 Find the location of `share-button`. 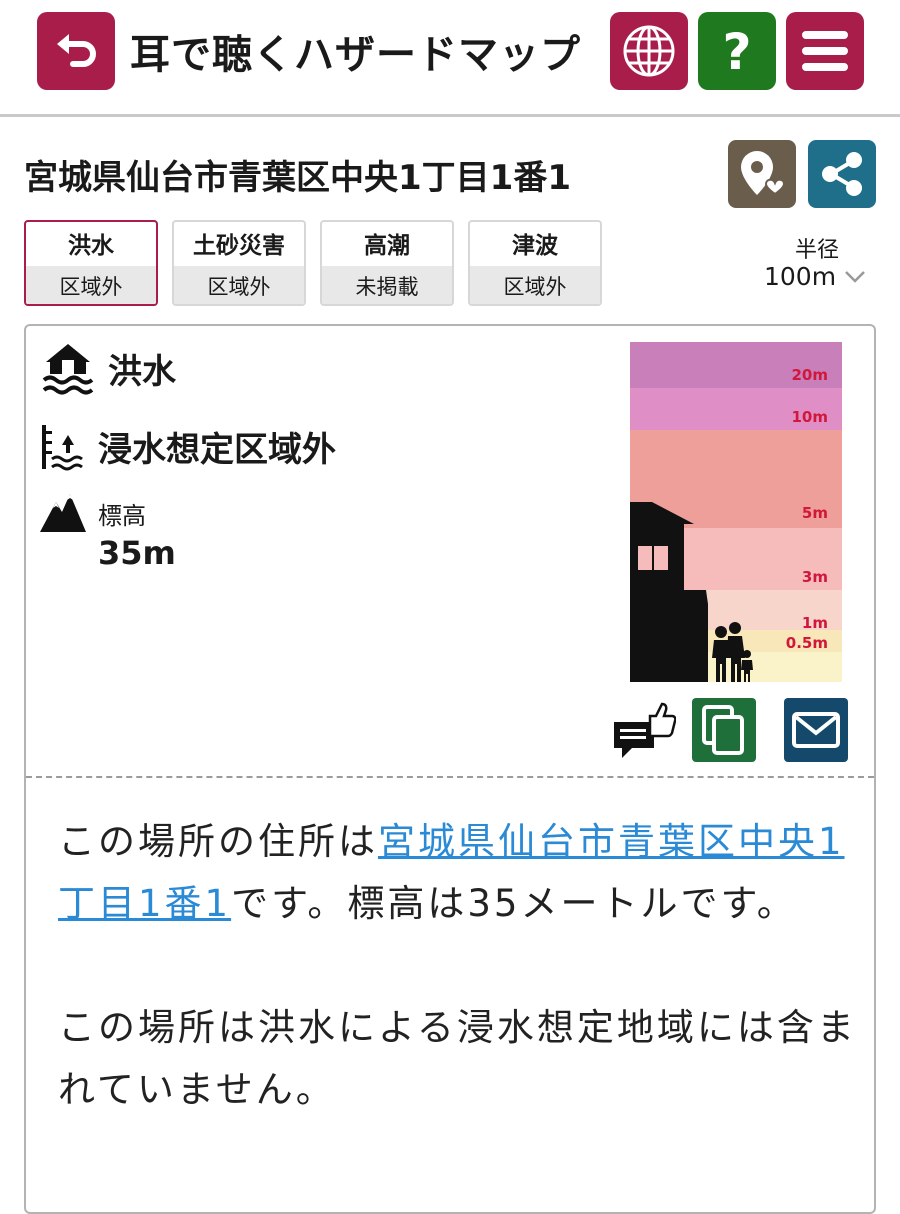

share-button is located at coordinates (842, 174).